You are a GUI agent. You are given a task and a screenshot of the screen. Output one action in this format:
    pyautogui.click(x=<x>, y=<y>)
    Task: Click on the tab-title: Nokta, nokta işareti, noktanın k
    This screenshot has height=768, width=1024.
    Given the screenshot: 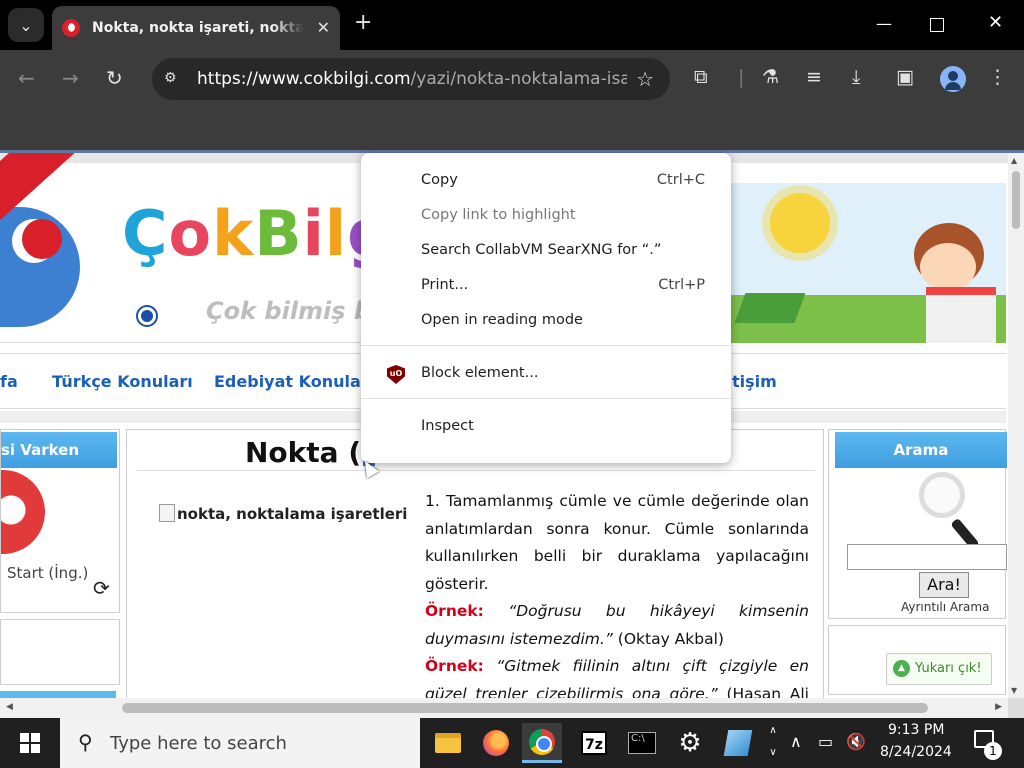 What is the action you would take?
    pyautogui.click(x=198, y=28)
    